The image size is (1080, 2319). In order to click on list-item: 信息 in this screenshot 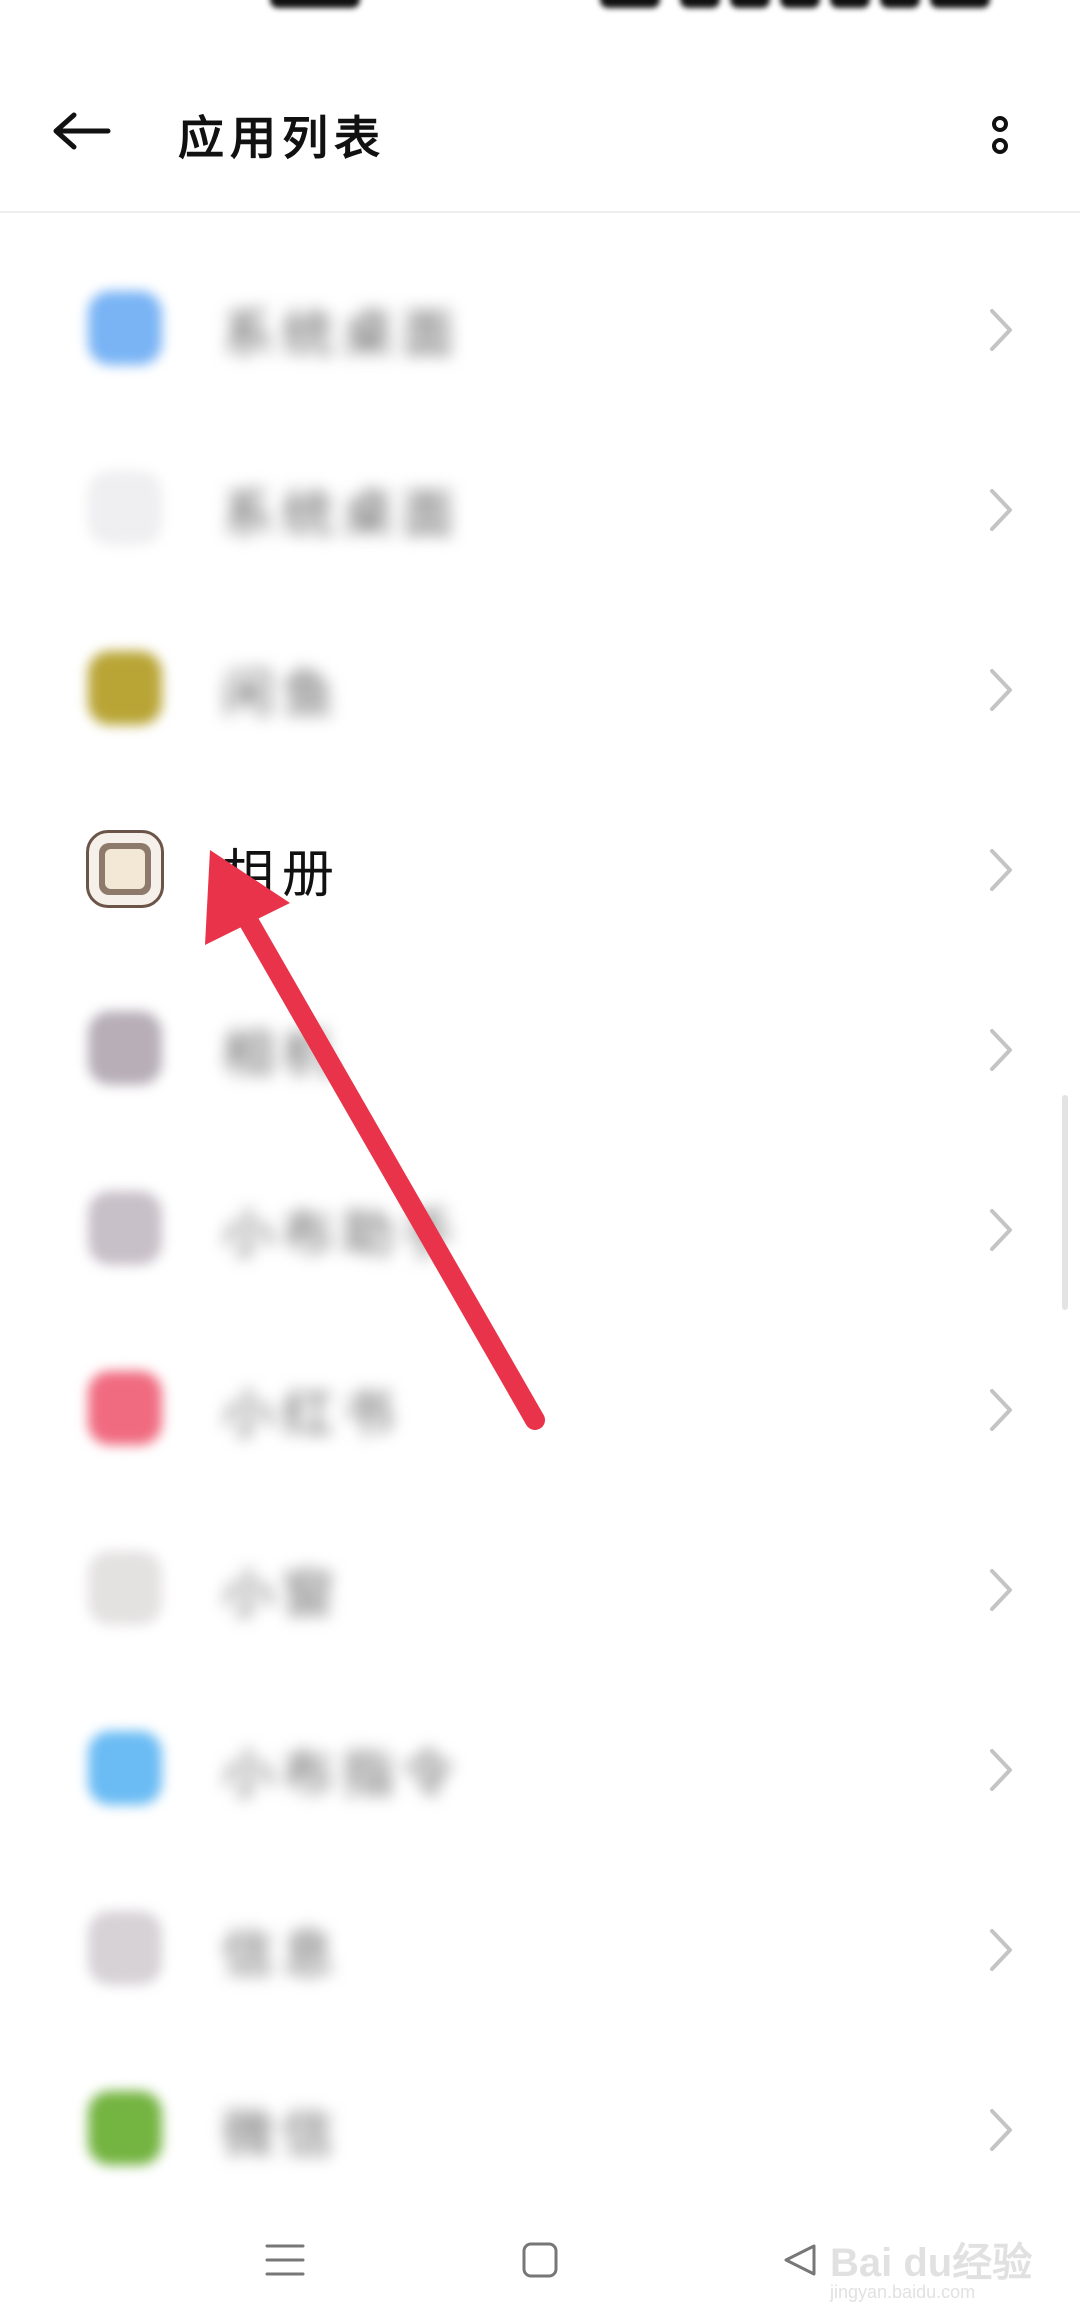, I will do `click(540, 1950)`.